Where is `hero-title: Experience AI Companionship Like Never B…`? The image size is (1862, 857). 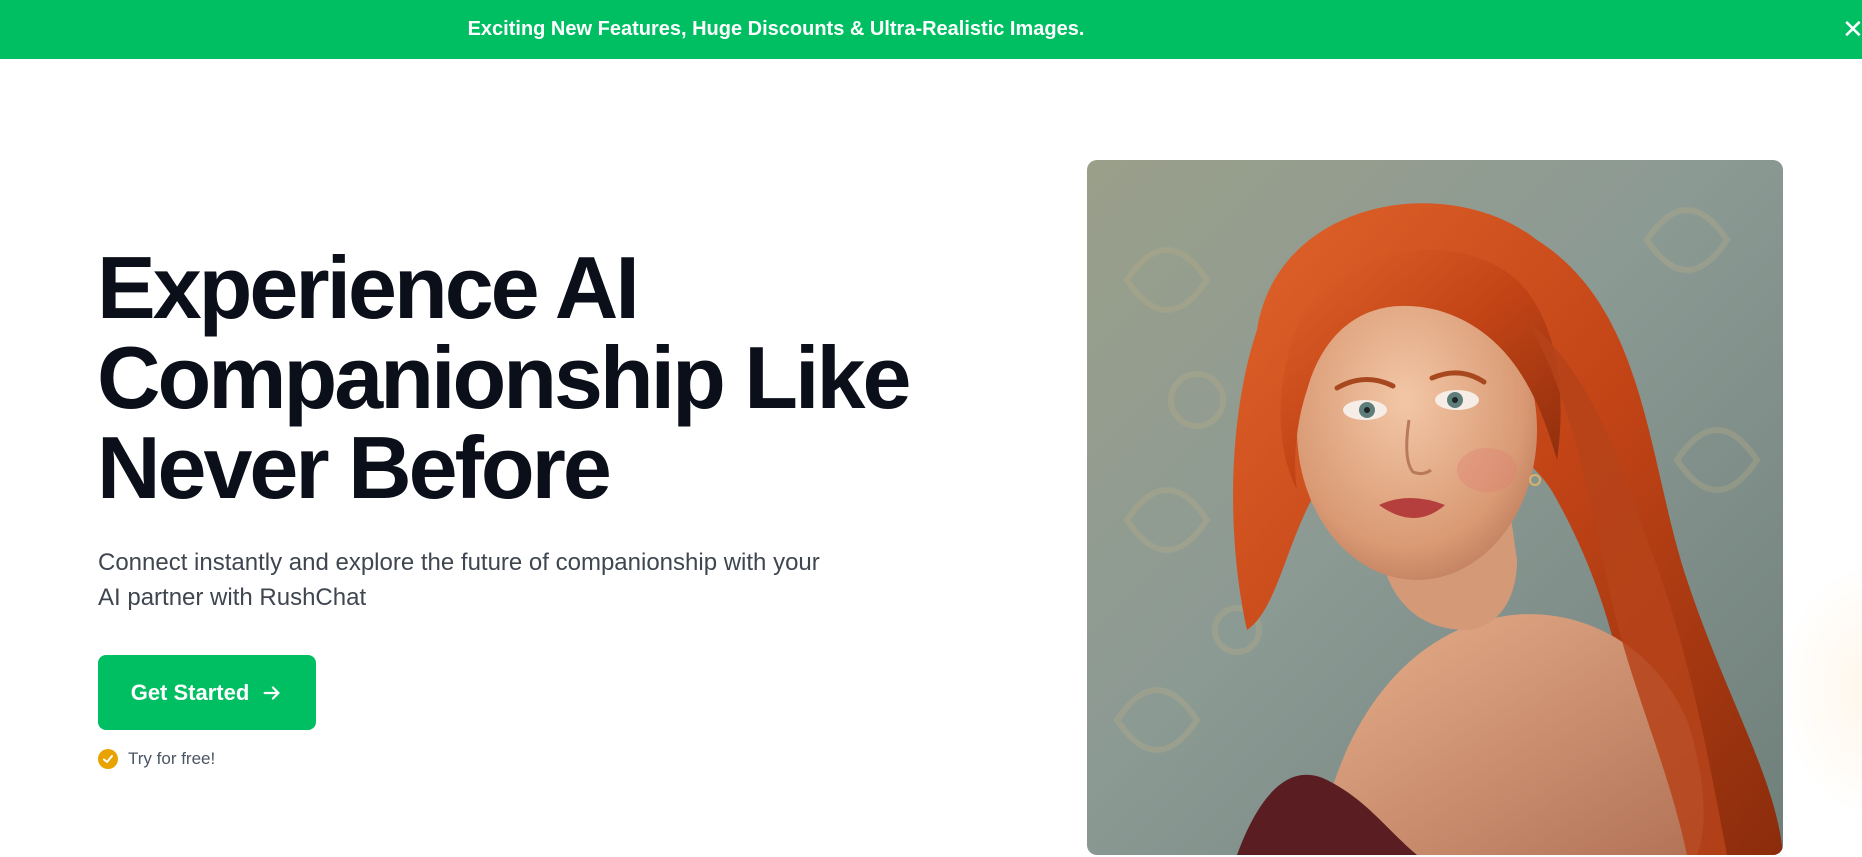 hero-title: Experience AI Companionship Like Never B… is located at coordinates (527, 378).